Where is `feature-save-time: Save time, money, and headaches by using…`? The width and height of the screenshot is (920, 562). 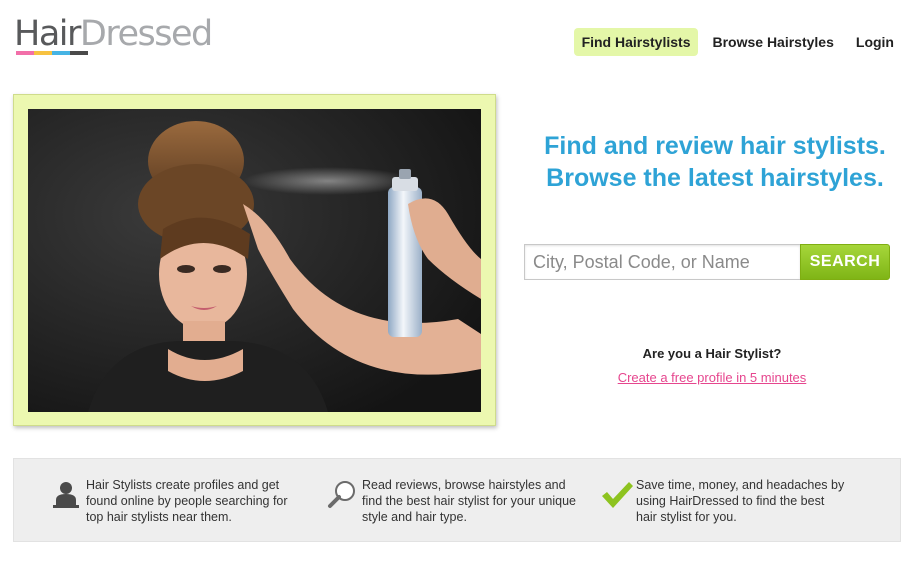
feature-save-time: Save time, money, and headaches by using… is located at coordinates (723, 501).